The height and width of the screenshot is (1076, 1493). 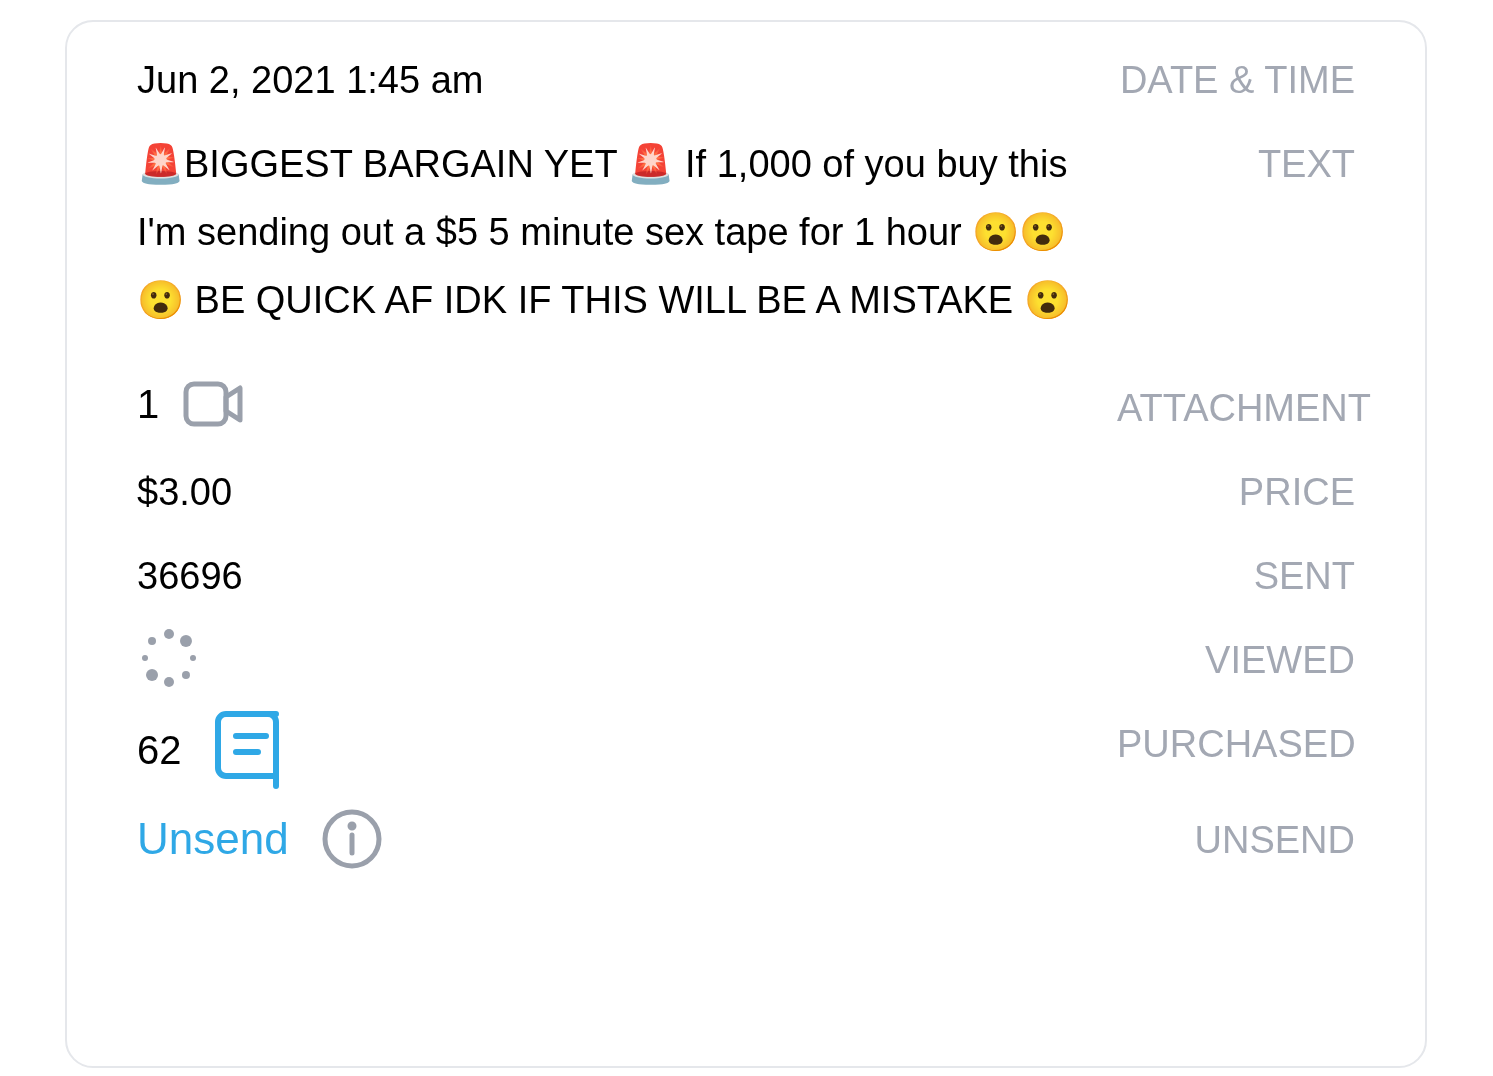 I want to click on purchased-count: 62, so click(x=159, y=750).